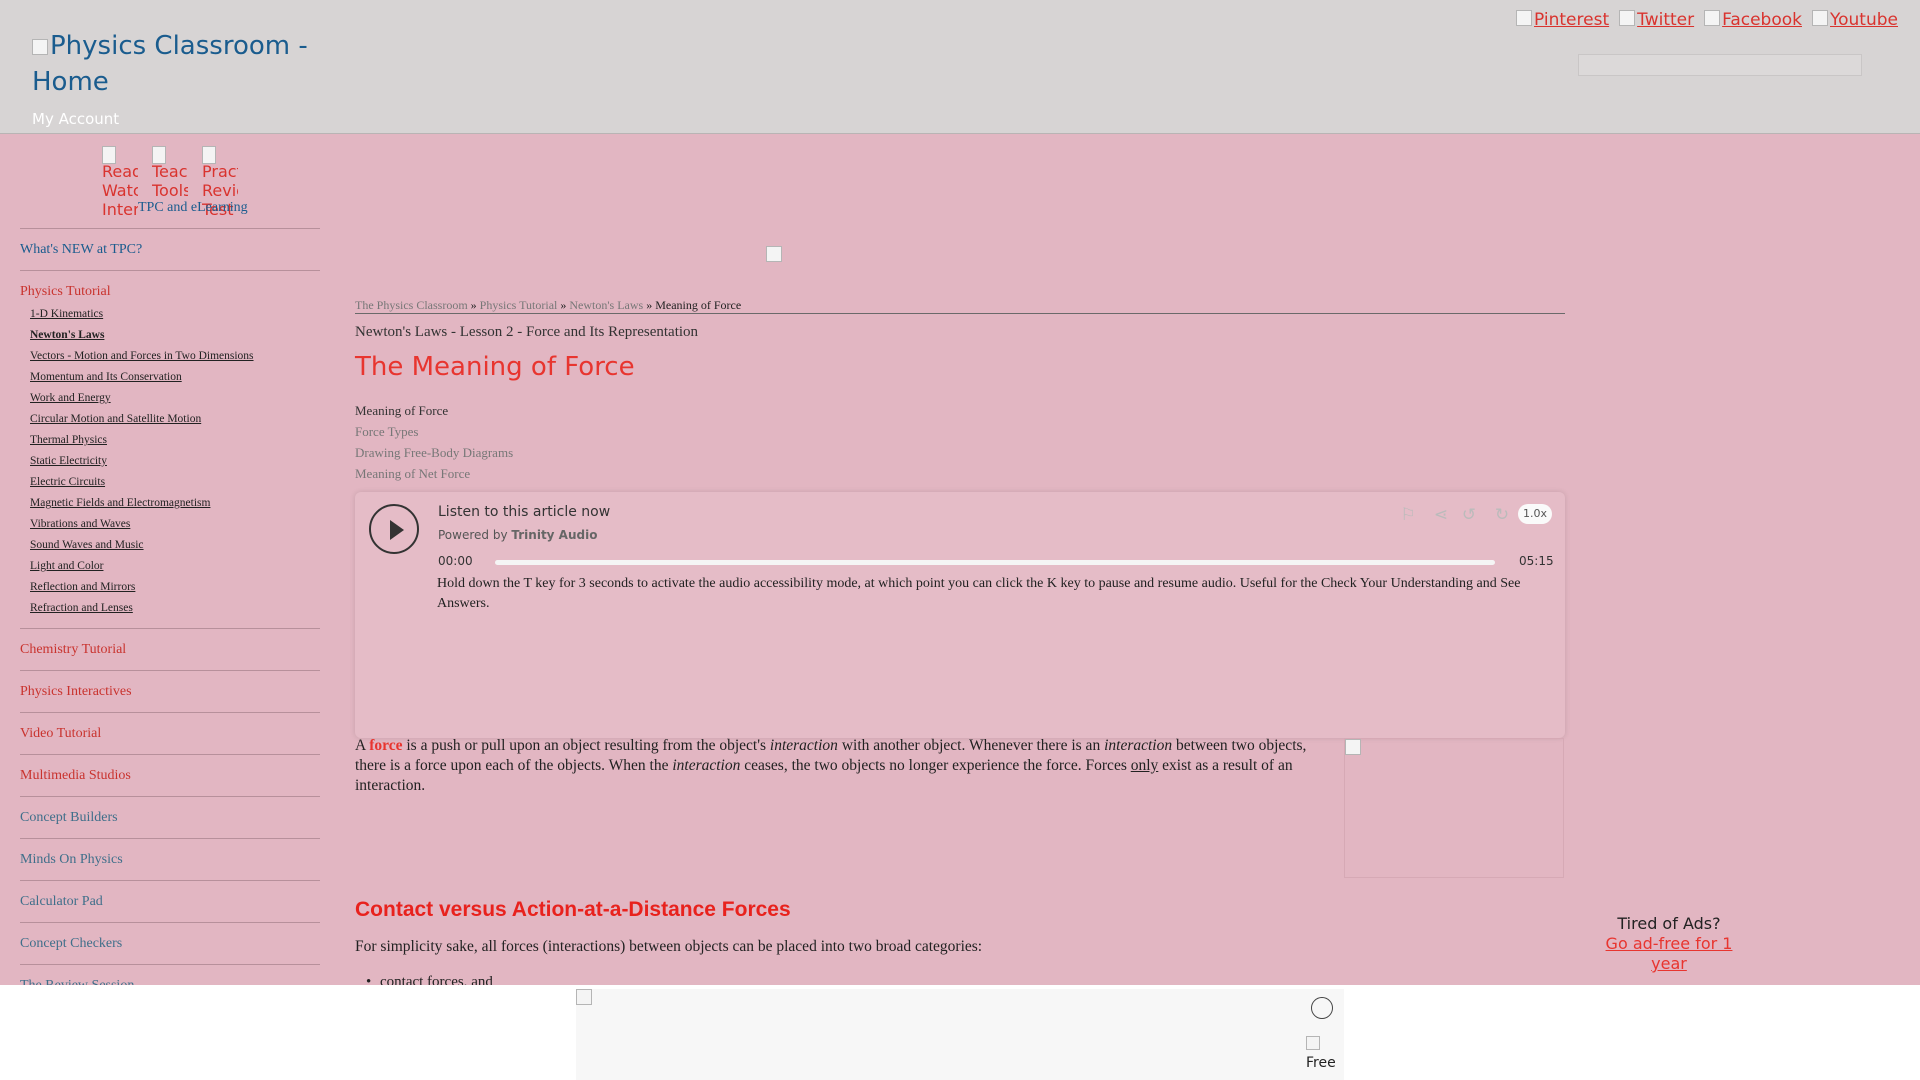  What do you see at coordinates (66, 314) in the screenshot?
I see `tutorial-link: 1-D Kinematics` at bounding box center [66, 314].